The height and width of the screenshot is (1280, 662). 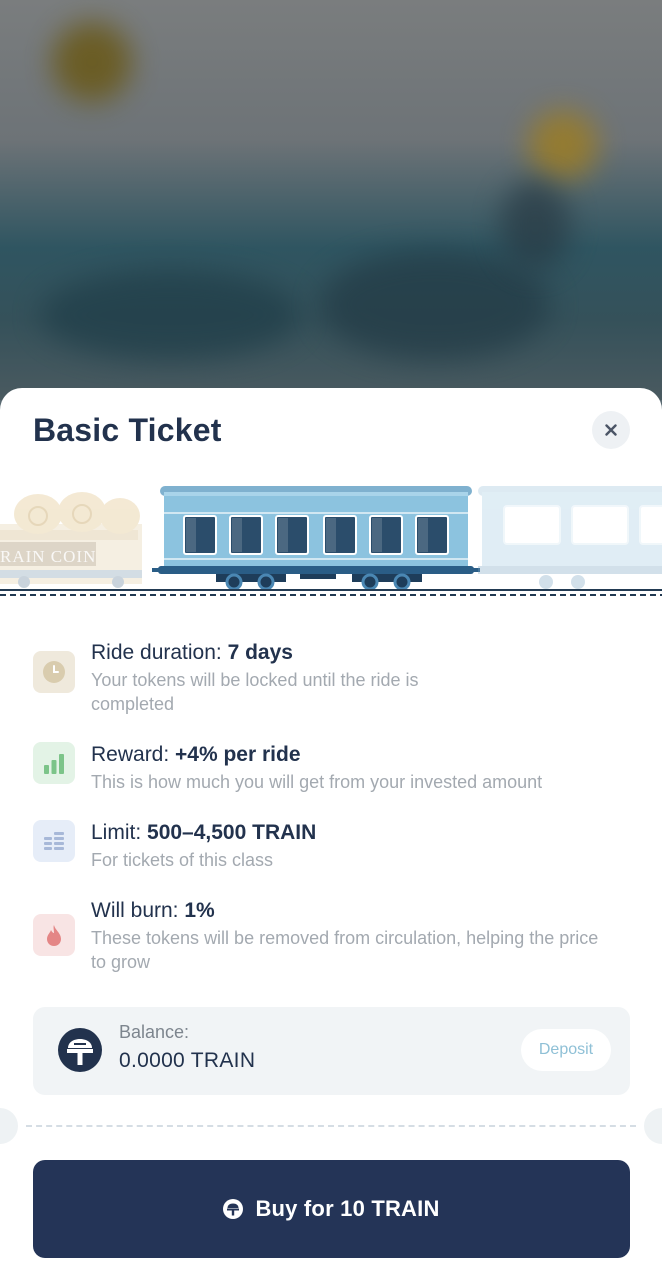 What do you see at coordinates (232, 832) in the screenshot?
I see `info-value: 500–4,500 TRAIN` at bounding box center [232, 832].